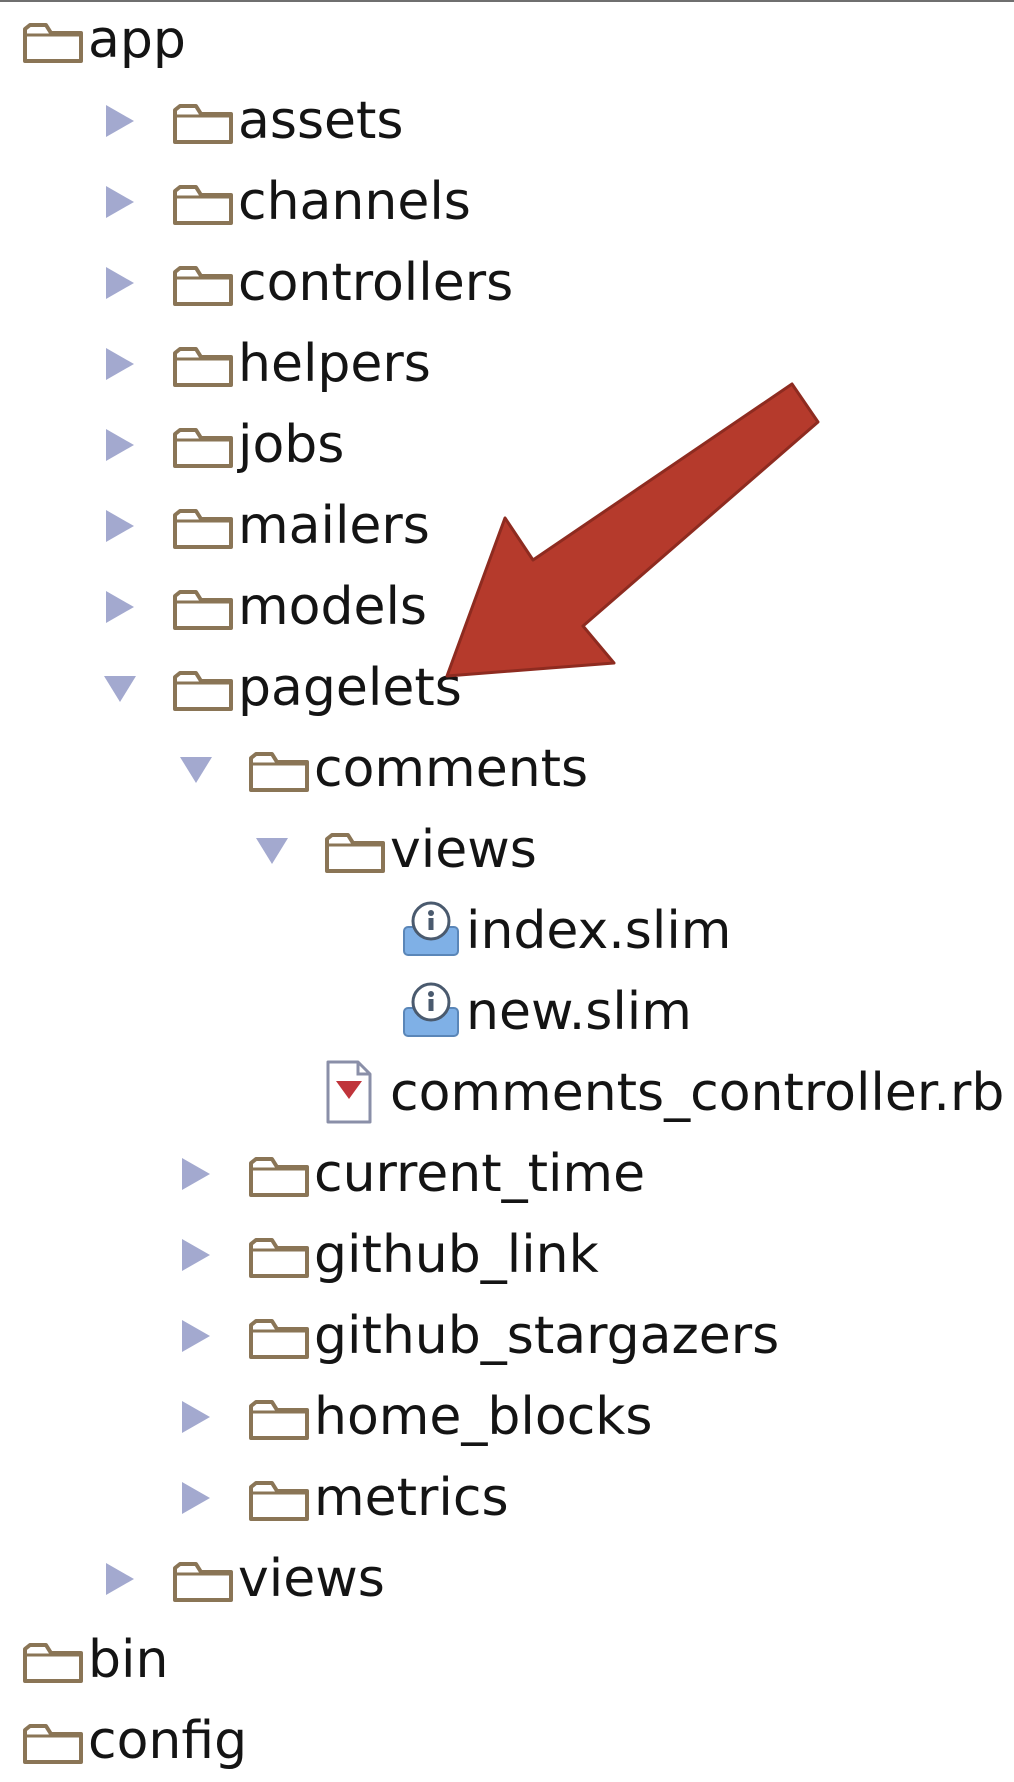 This screenshot has width=1014, height=1782. What do you see at coordinates (354, 202) in the screenshot?
I see `tree-item-label: channels` at bounding box center [354, 202].